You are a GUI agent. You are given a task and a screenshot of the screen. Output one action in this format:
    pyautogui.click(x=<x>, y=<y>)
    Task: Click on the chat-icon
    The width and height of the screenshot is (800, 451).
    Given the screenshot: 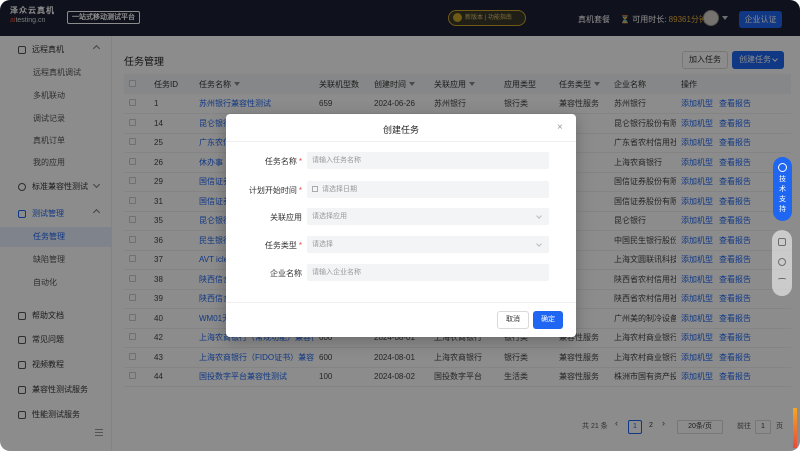 What is the action you would take?
    pyautogui.click(x=782, y=242)
    